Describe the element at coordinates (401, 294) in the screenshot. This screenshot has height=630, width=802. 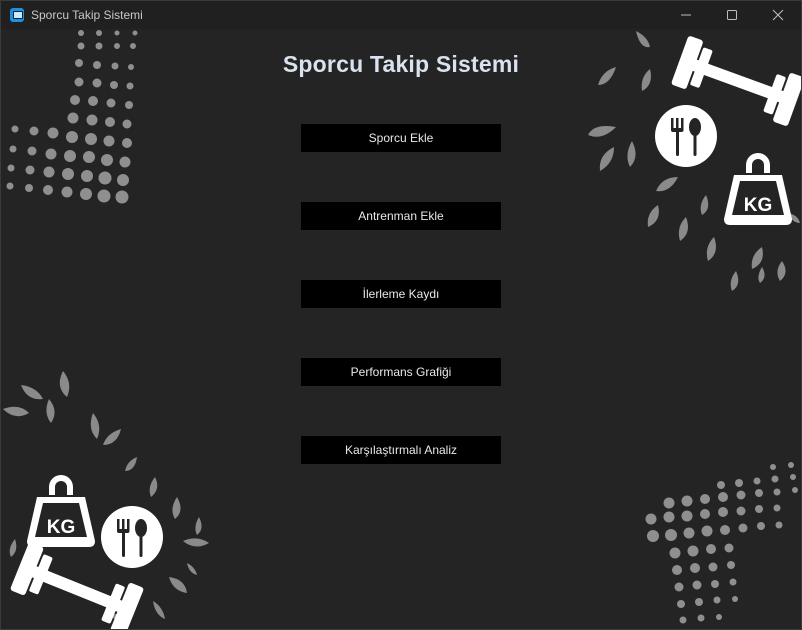
I see `progress-record-button: İlerleme Kaydı` at that location.